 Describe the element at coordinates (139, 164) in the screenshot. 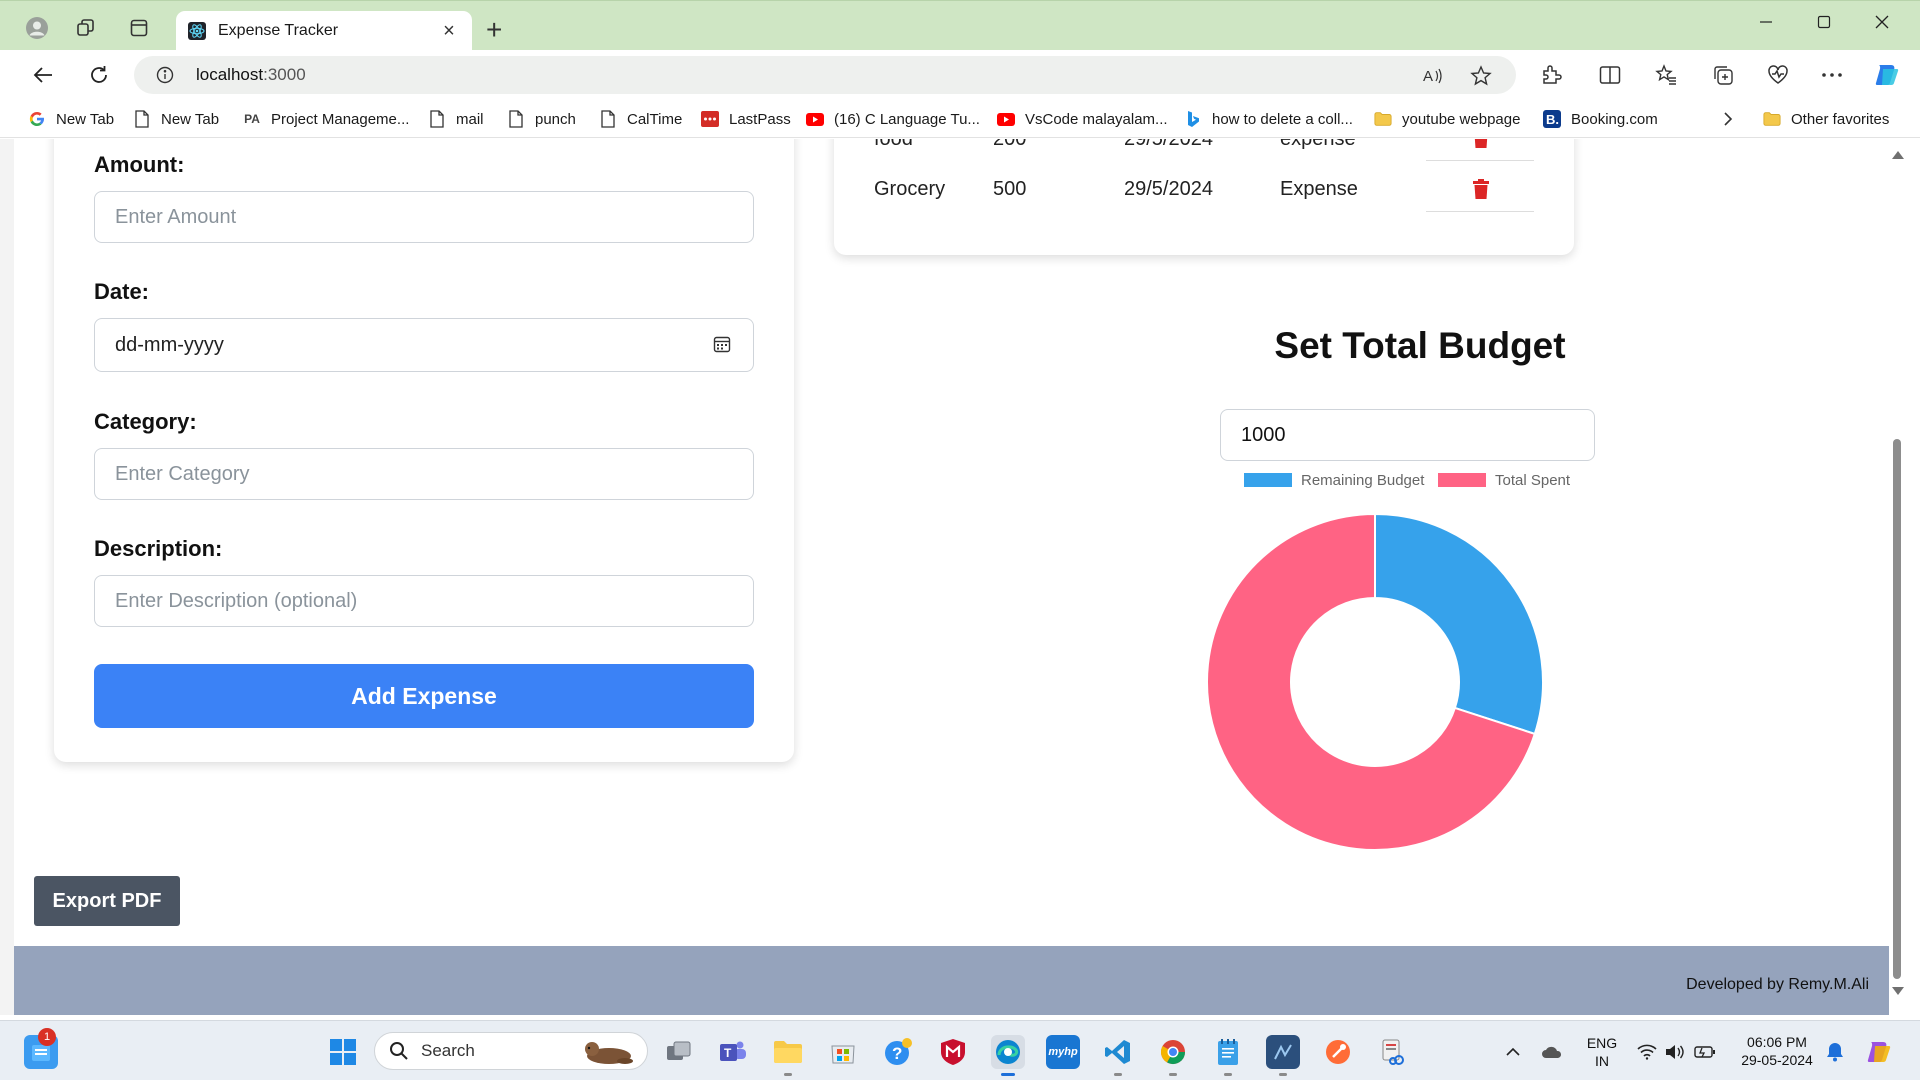

I see `amount-label: Amount:` at that location.